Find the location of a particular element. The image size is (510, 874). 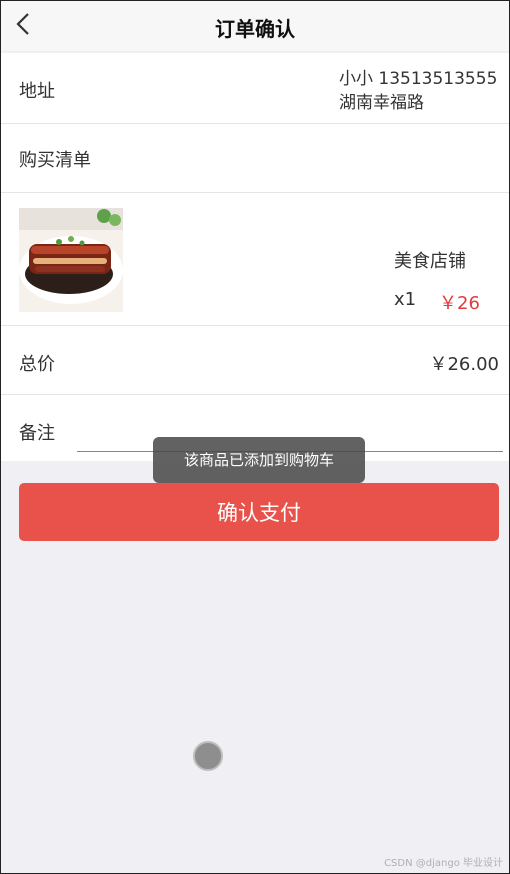

address-contact: 小小 13513513555 is located at coordinates (418, 79).